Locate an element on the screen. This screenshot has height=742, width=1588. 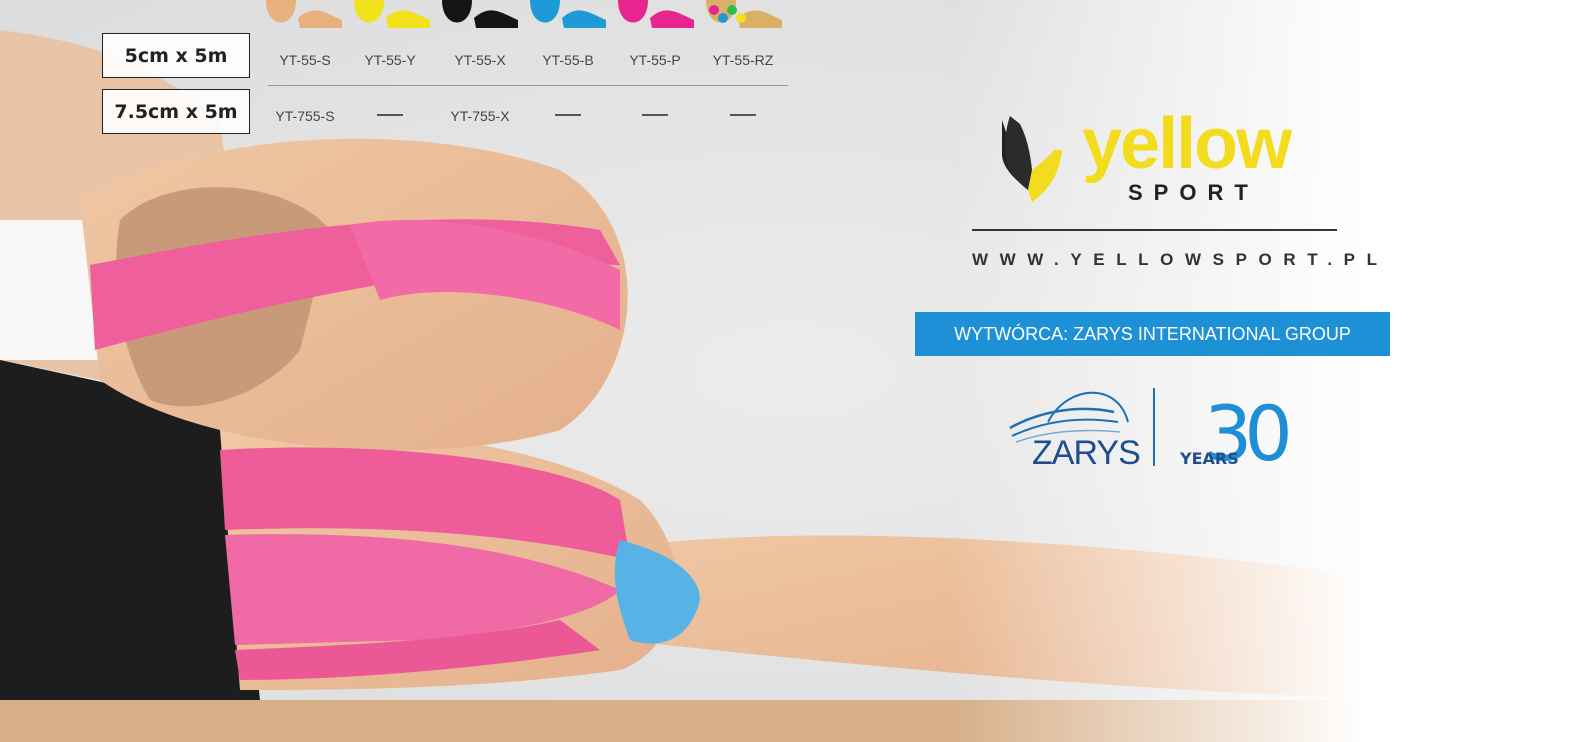
table-divider is located at coordinates (528, 85).